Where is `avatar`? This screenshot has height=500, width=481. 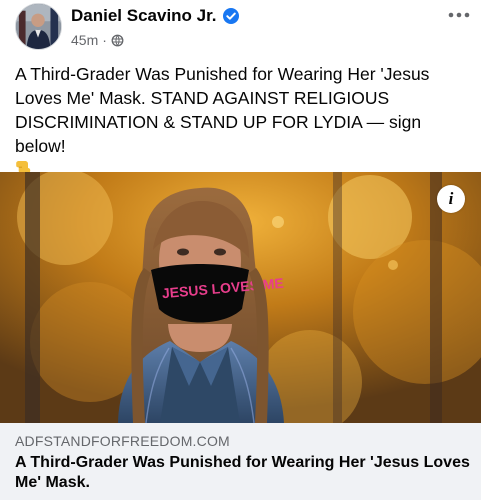
avatar is located at coordinates (38, 26).